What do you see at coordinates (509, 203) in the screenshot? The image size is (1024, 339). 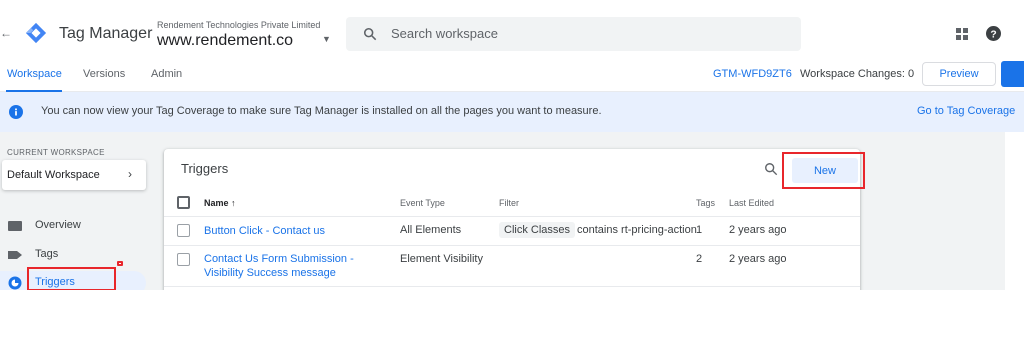 I see `column-header-filter: Filter` at bounding box center [509, 203].